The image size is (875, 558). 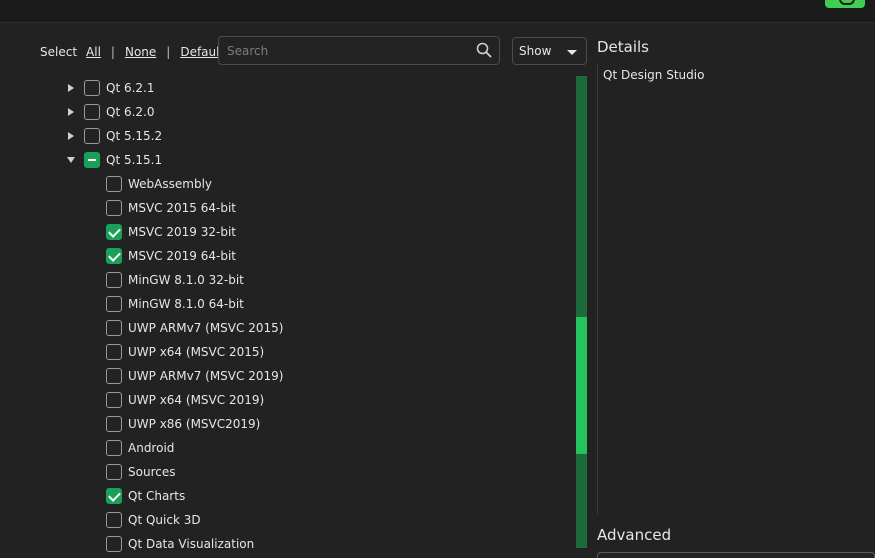 I want to click on tree-item-qt-6-2-0: Qt 6.2.0, so click(x=109, y=112).